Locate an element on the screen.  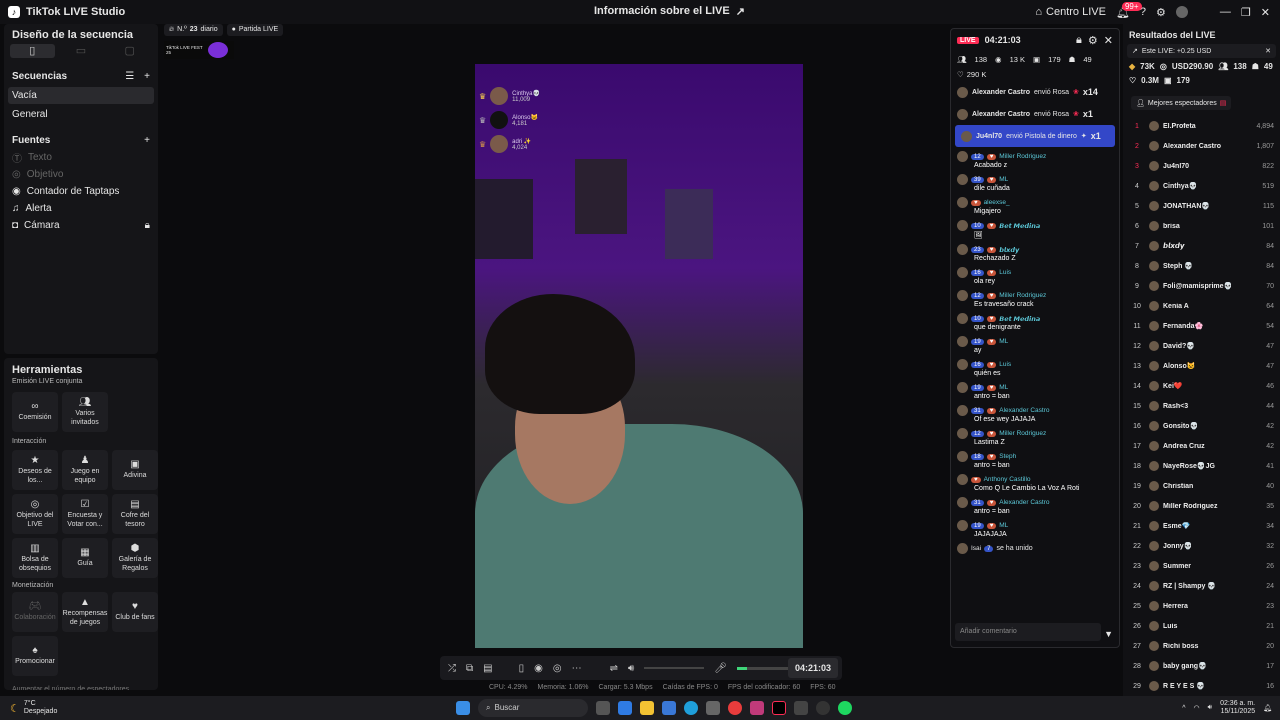
best-viewers-tab: 👤︎ Mejores espectadores ▤ is located at coordinates (1181, 103).